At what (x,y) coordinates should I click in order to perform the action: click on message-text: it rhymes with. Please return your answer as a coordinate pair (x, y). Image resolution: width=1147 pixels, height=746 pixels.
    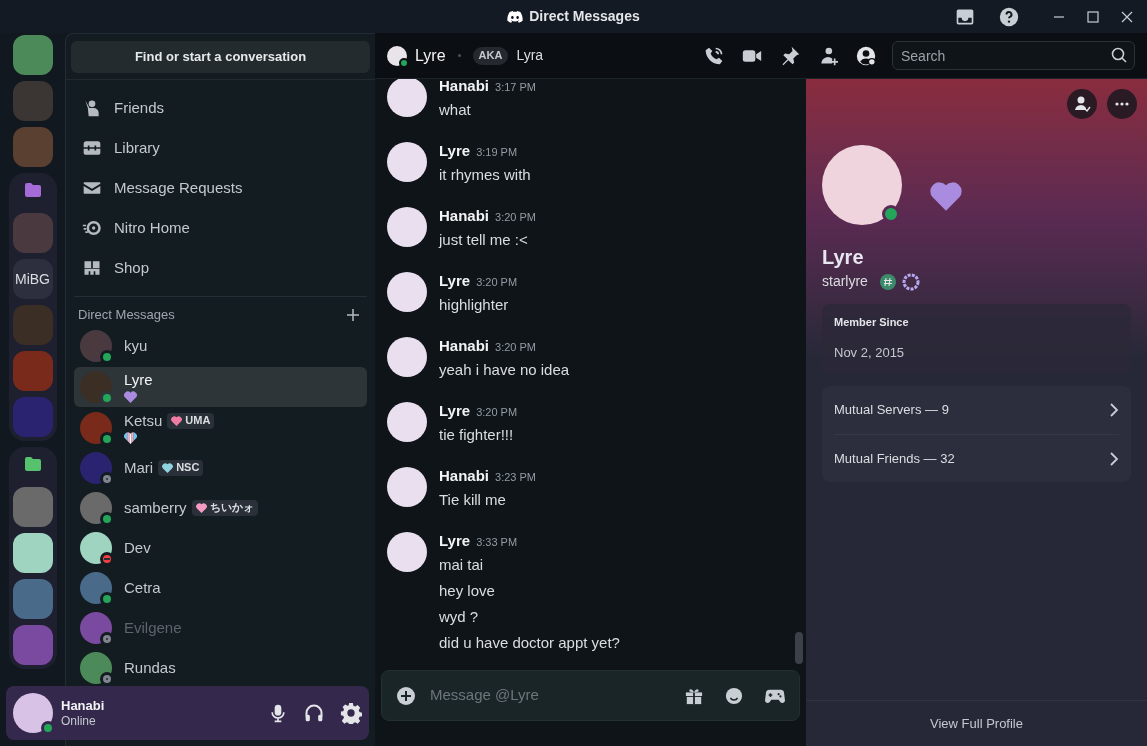
    Looking at the image, I should click on (485, 175).